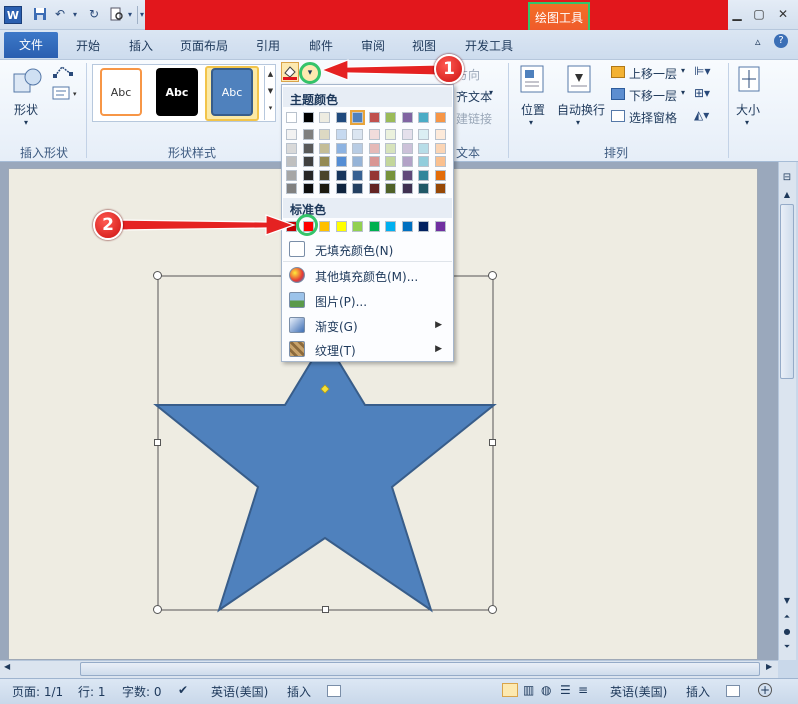 Image resolution: width=798 pixels, height=704 pixels. I want to click on status-line: 行: 1, so click(92, 691).